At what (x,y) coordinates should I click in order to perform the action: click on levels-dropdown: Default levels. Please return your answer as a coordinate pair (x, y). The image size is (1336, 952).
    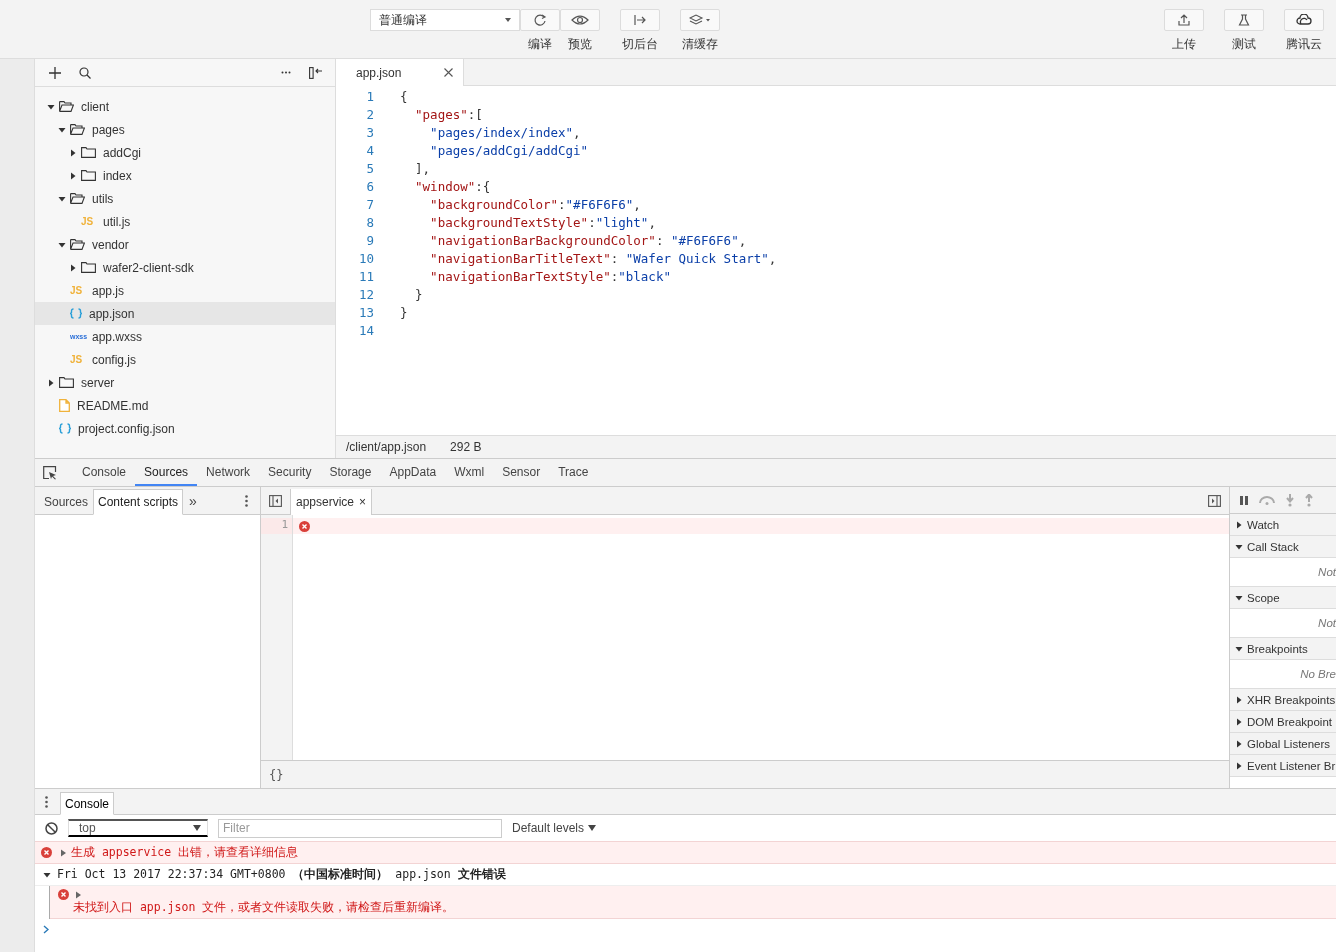
    Looking at the image, I should click on (554, 828).